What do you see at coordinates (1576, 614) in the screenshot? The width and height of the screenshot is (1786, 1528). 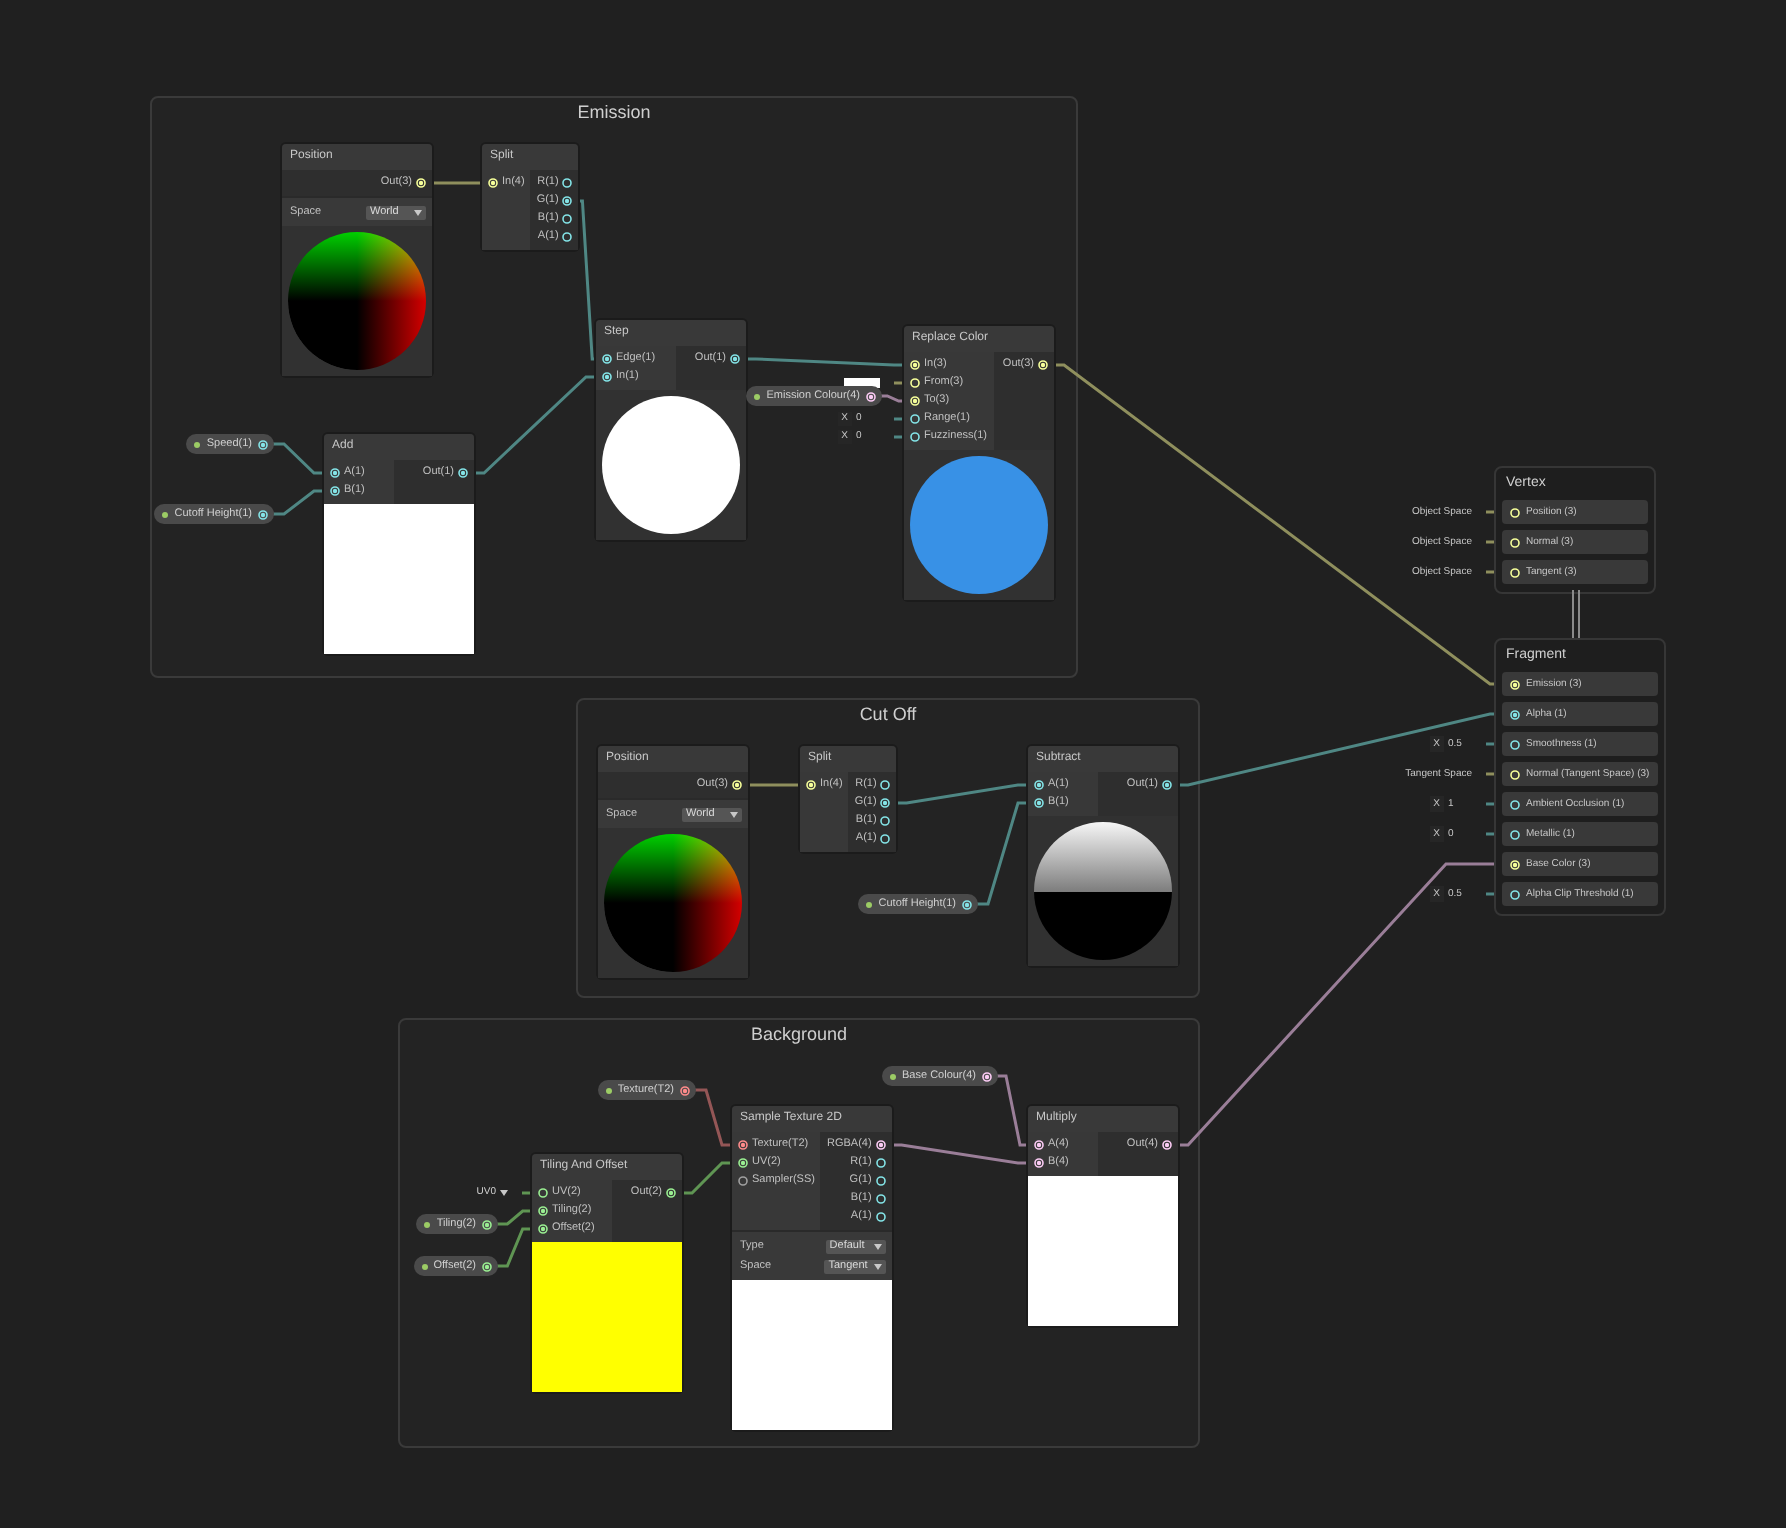 I see `context-connector` at bounding box center [1576, 614].